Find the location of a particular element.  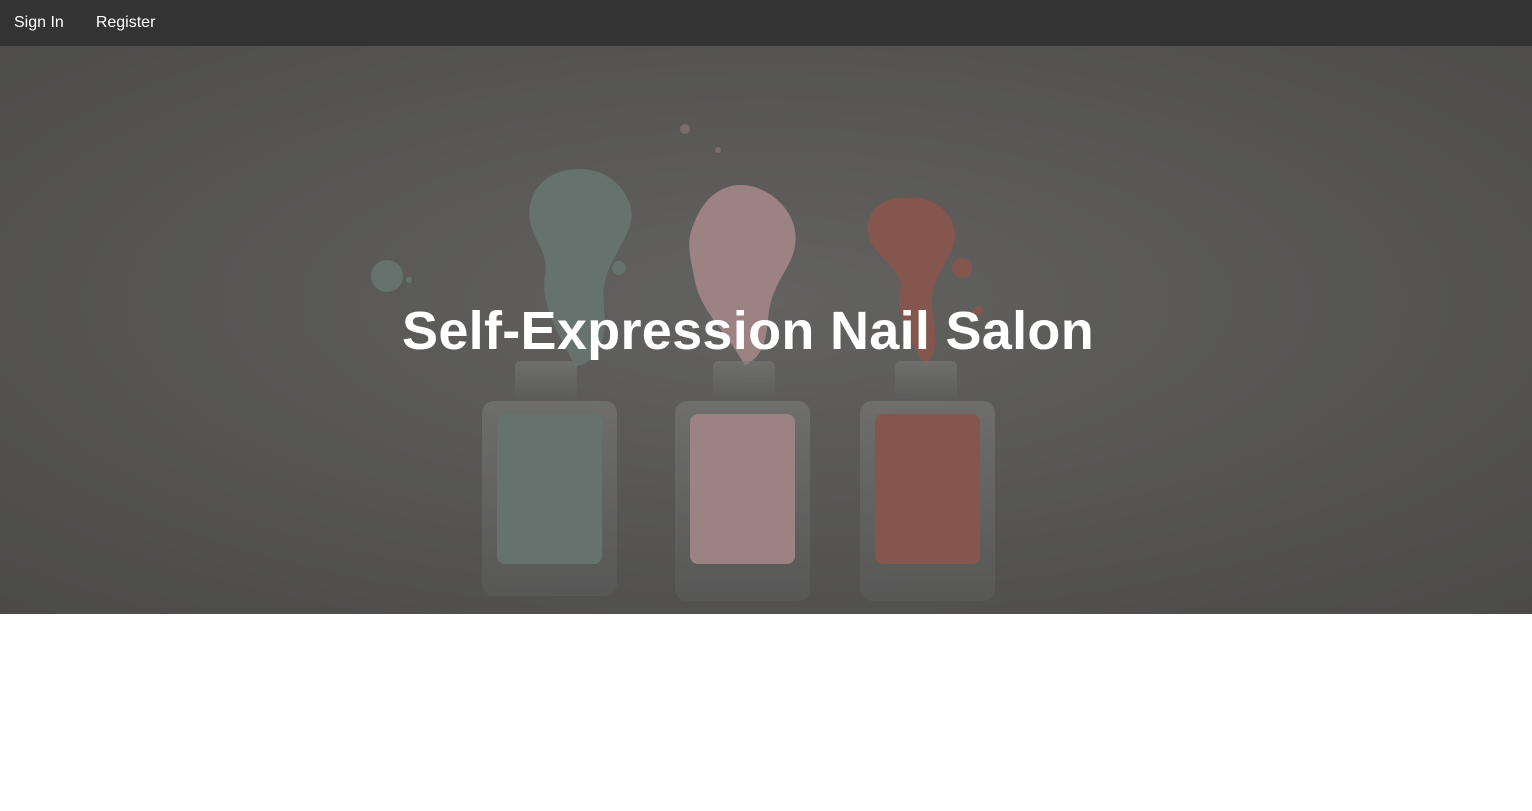

top-navigation: Sign In Register is located at coordinates (766, 23).